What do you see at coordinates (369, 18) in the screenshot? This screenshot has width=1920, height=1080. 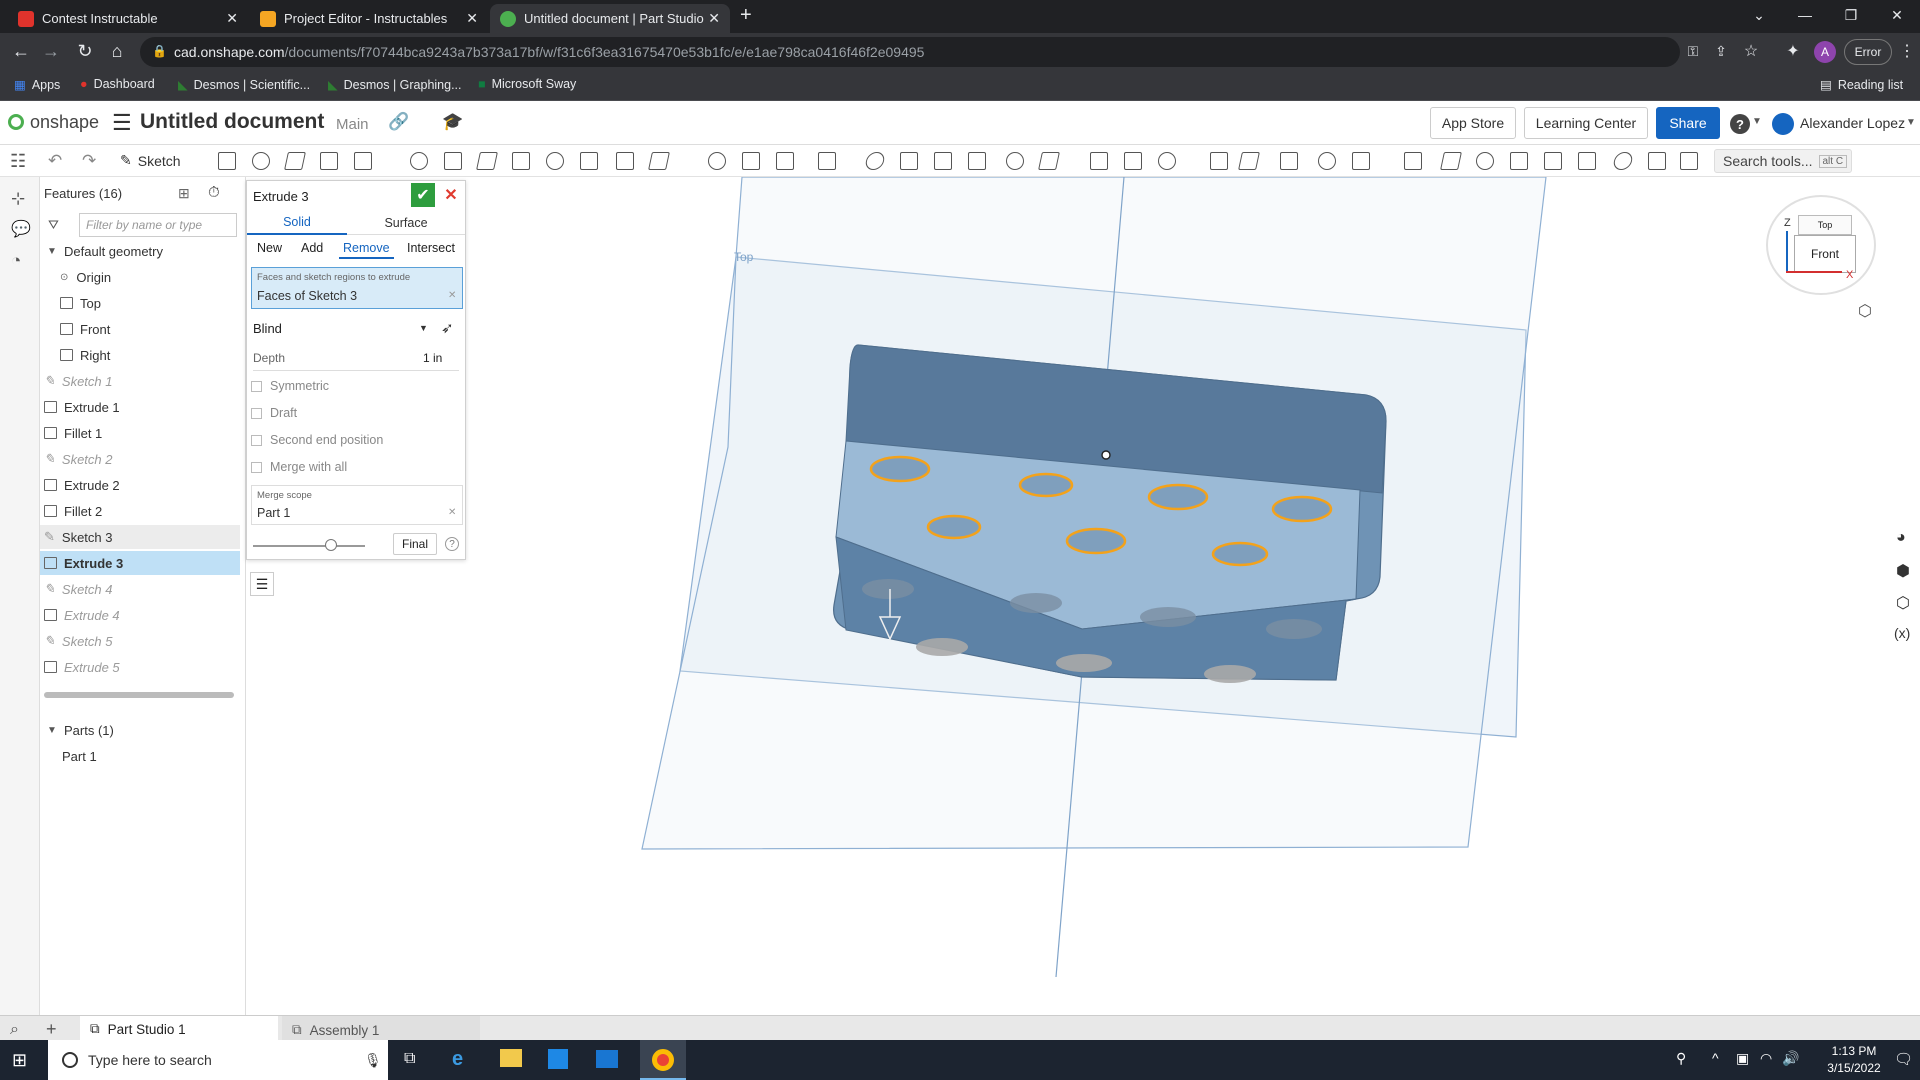 I see `browser-tab-project-editor: Project Editor - Instructables ✕` at bounding box center [369, 18].